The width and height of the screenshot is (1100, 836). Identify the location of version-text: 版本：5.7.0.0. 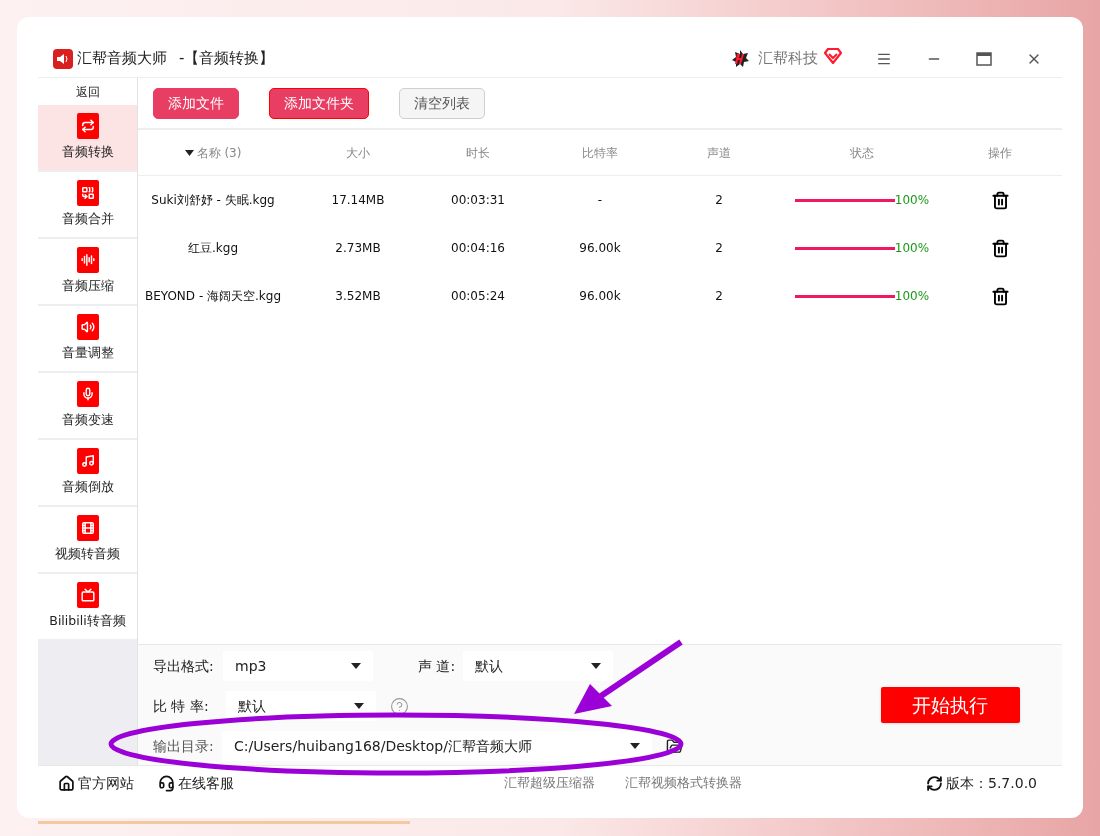
(991, 783).